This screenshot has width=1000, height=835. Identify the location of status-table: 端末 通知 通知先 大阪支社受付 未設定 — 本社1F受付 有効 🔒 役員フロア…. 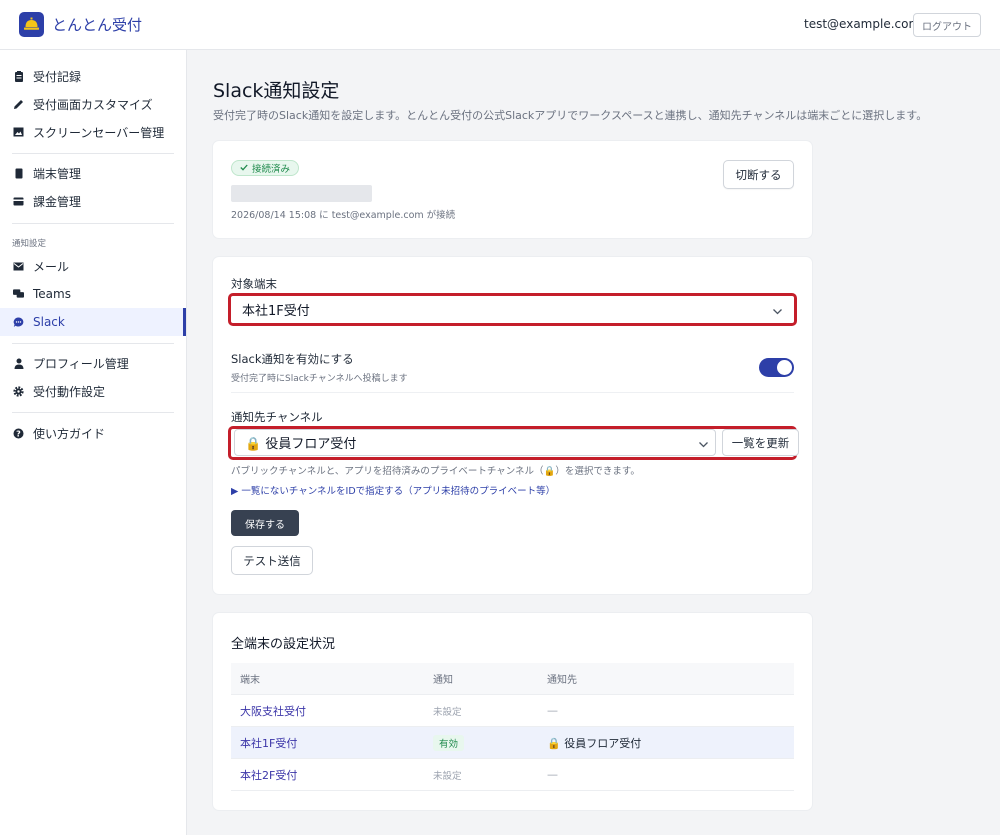
(512, 727).